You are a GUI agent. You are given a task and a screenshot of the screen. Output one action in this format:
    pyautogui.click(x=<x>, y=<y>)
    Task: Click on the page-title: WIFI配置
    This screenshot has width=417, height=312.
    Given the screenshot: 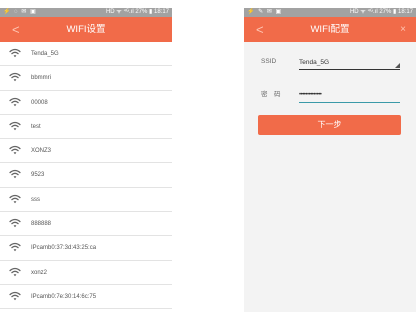 What is the action you would take?
    pyautogui.click(x=330, y=29)
    